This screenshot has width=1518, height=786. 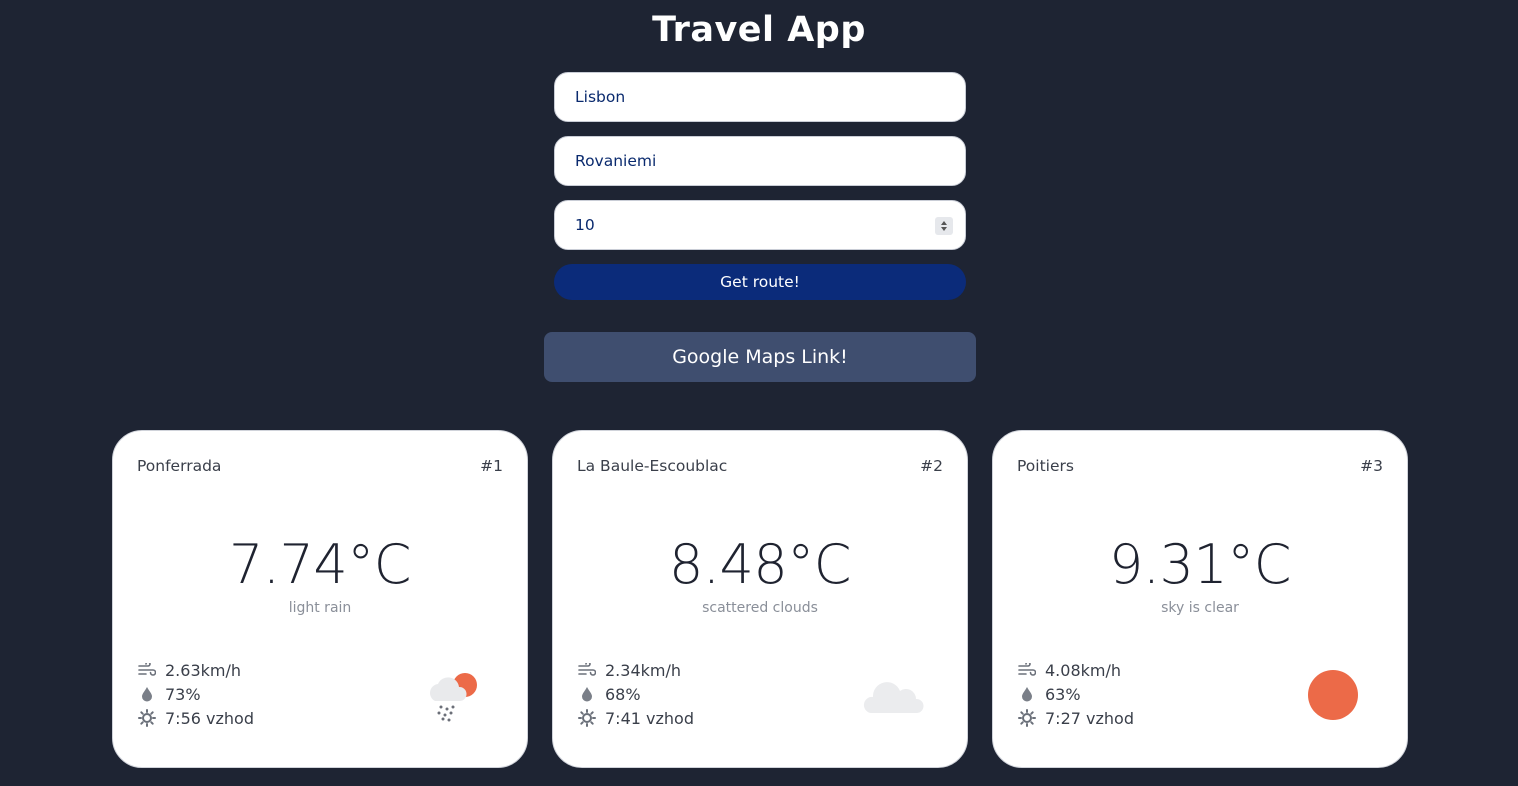 I want to click on sunrise-stat: 7:27 vzhod, so click(x=1075, y=718).